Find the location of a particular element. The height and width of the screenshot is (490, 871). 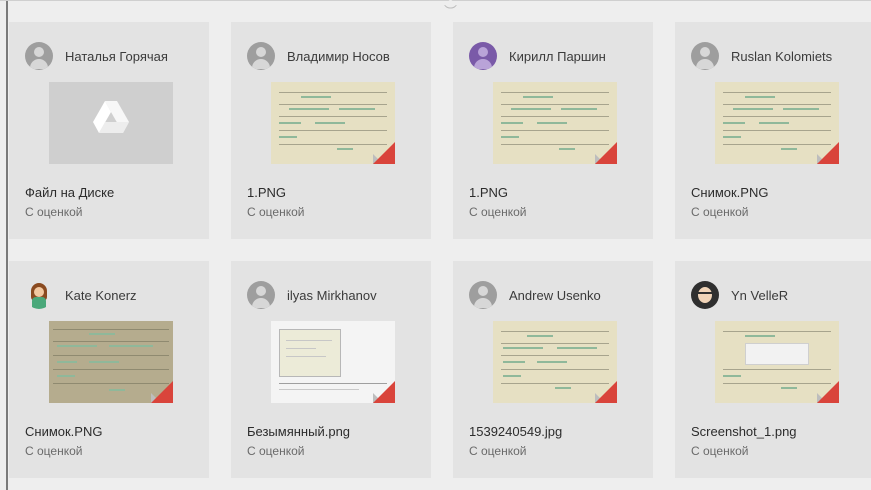

file-title: Файл на Диске is located at coordinates (69, 192).